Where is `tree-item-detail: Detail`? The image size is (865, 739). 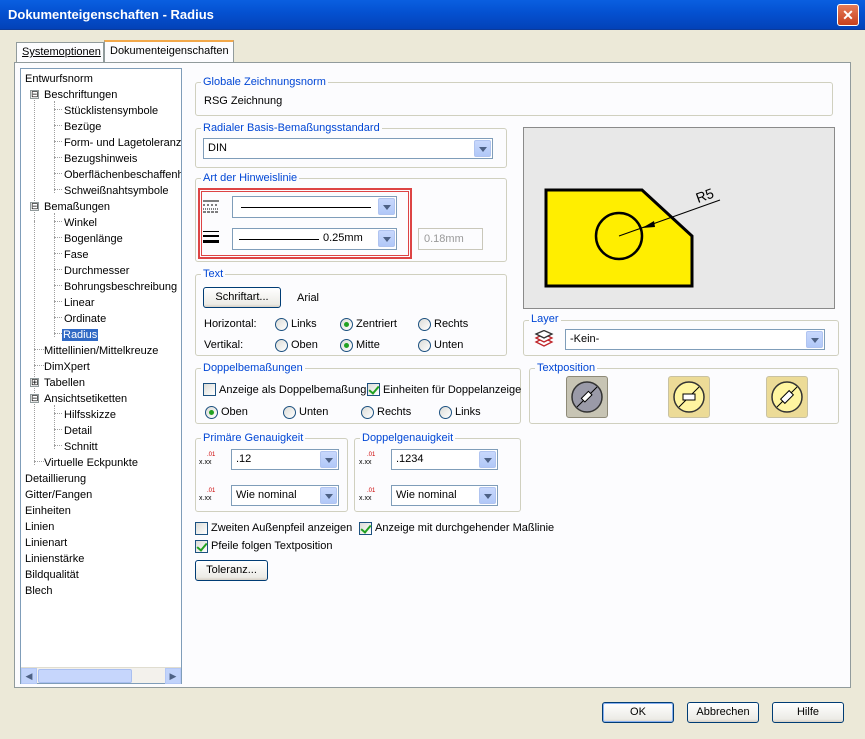
tree-item-detail: Detail is located at coordinates (78, 431).